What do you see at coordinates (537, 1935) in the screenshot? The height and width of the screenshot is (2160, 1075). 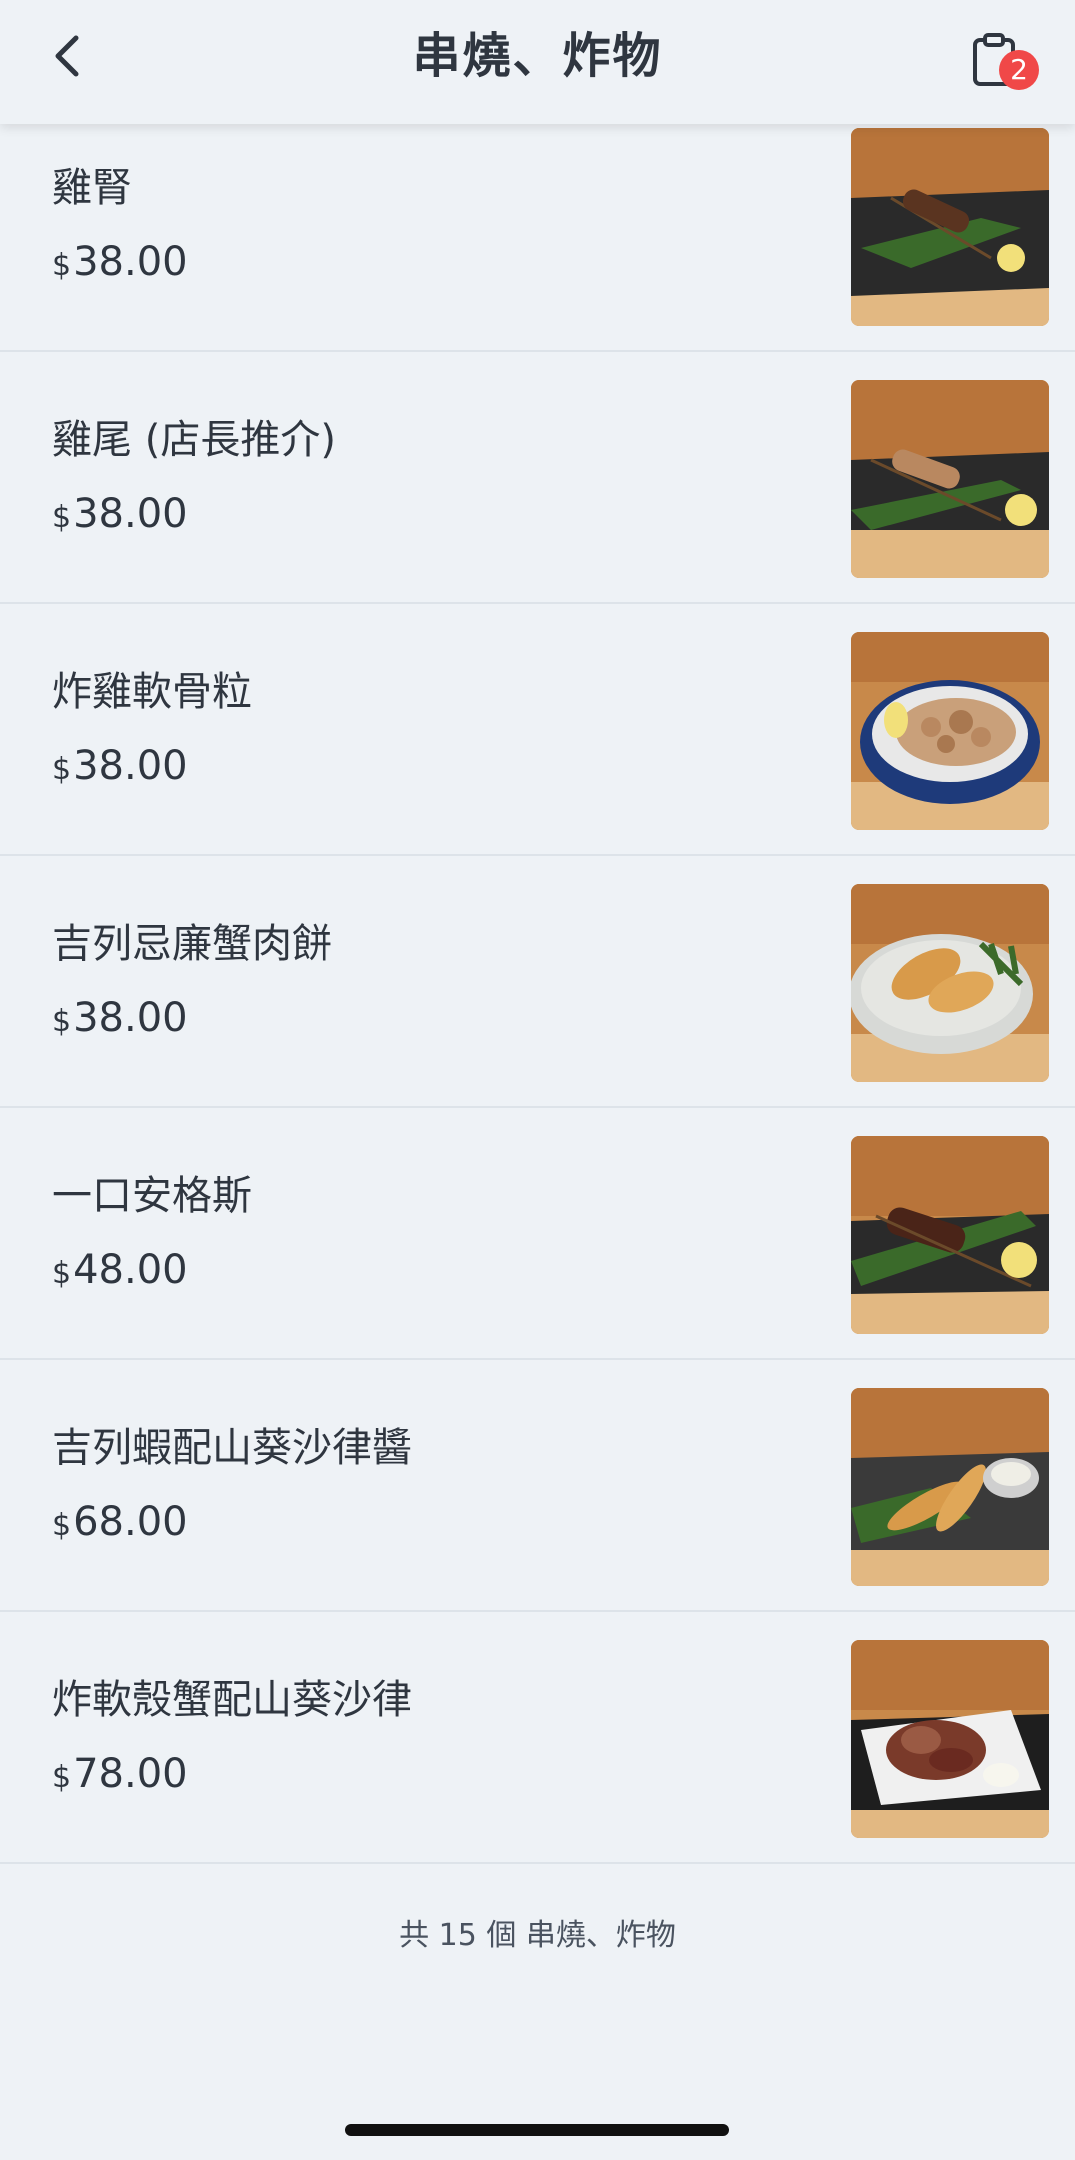 I see `item-count-footer: 共 15 個 串燒、炸物` at bounding box center [537, 1935].